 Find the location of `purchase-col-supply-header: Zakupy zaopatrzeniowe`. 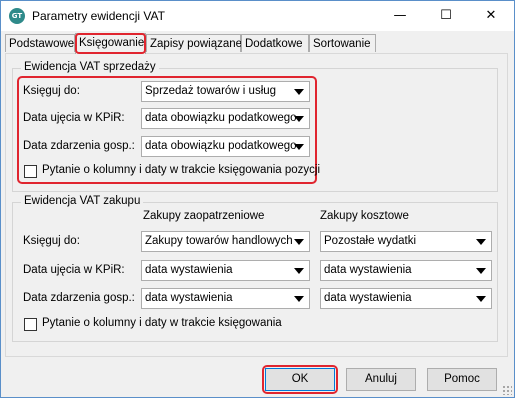

purchase-col-supply-header: Zakupy zaopatrzeniowe is located at coordinates (204, 216).